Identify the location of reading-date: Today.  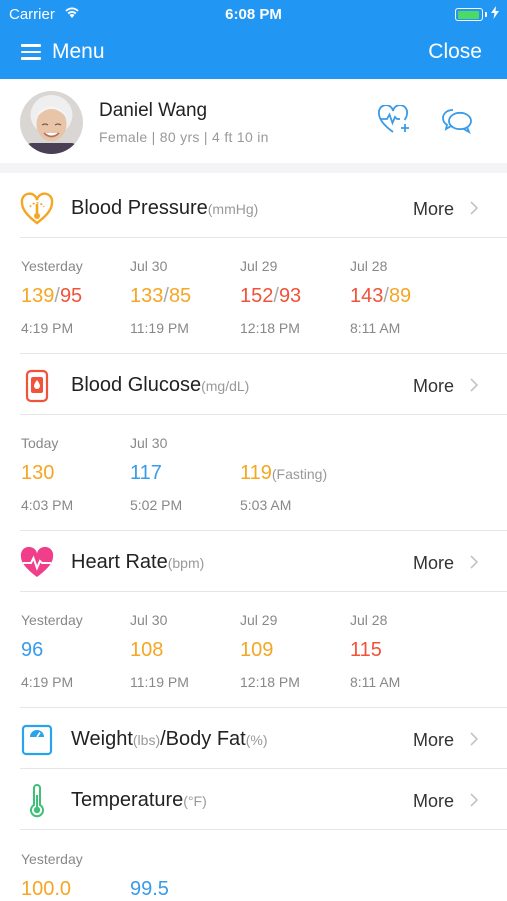
(40, 443).